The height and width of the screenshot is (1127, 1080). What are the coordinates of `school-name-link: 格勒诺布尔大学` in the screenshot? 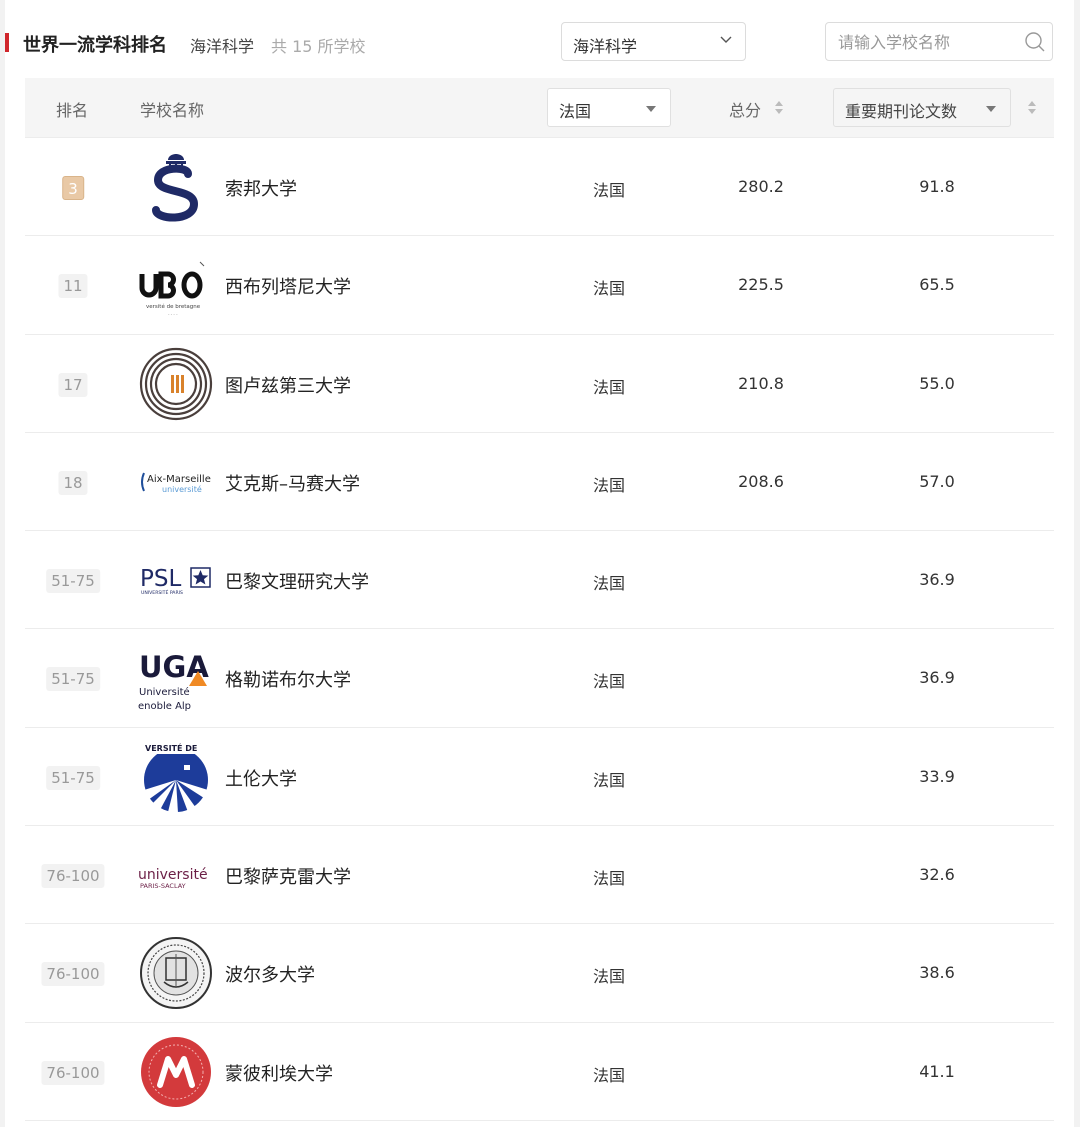 It's located at (288, 679).